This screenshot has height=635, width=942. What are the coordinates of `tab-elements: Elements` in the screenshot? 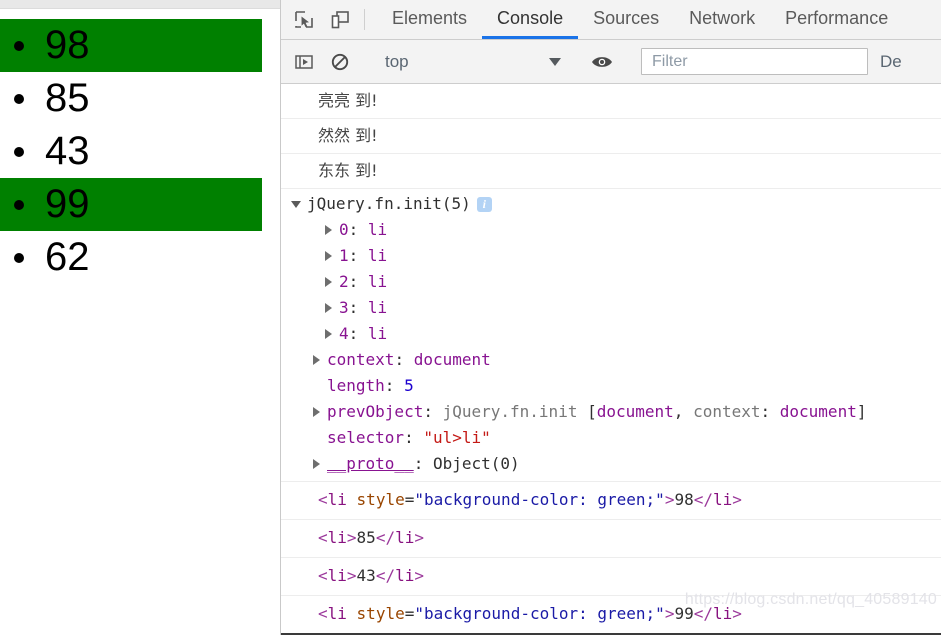 It's located at (429, 19).